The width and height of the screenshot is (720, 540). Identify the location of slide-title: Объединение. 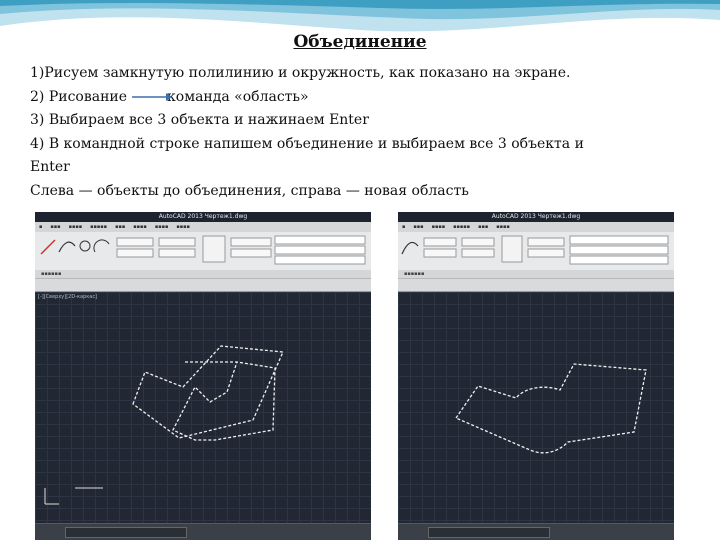
(360, 42).